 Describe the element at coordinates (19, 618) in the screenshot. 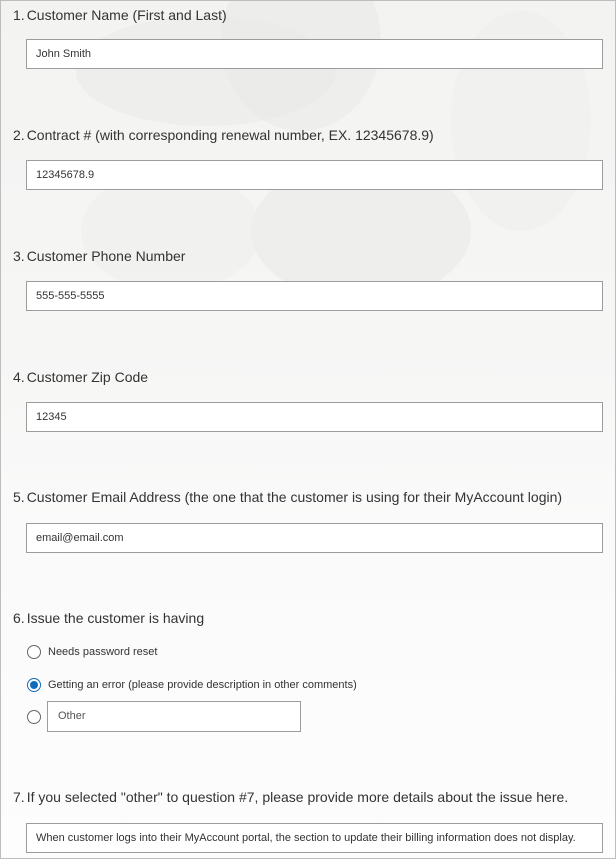

I see `question-number: 6.` at that location.